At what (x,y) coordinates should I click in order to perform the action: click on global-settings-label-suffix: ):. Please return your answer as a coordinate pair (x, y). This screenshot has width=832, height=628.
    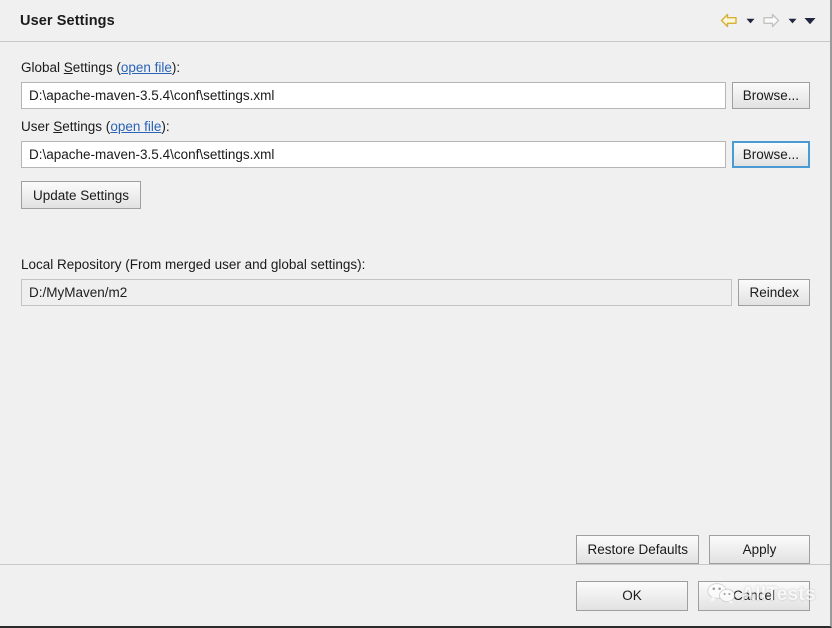
    Looking at the image, I should click on (176, 67).